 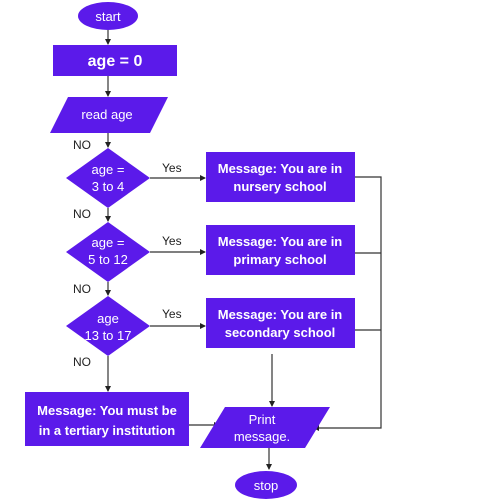 I want to click on m2-line2: primary school, so click(x=279, y=259).